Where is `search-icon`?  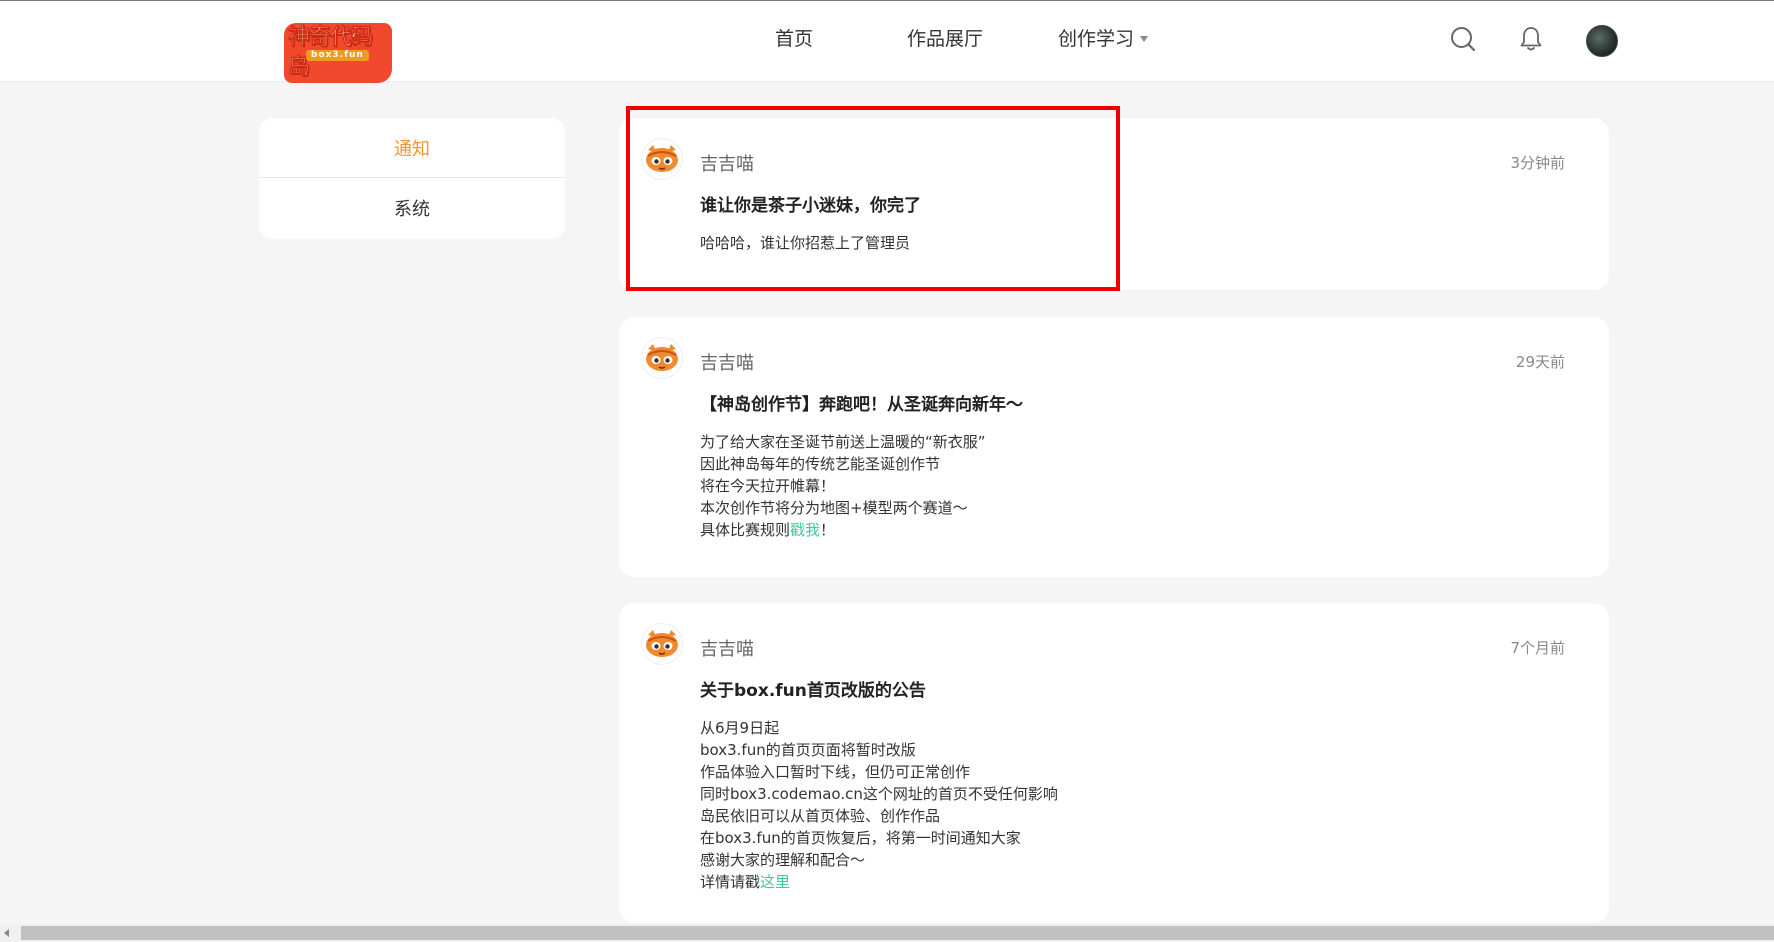 search-icon is located at coordinates (1463, 39).